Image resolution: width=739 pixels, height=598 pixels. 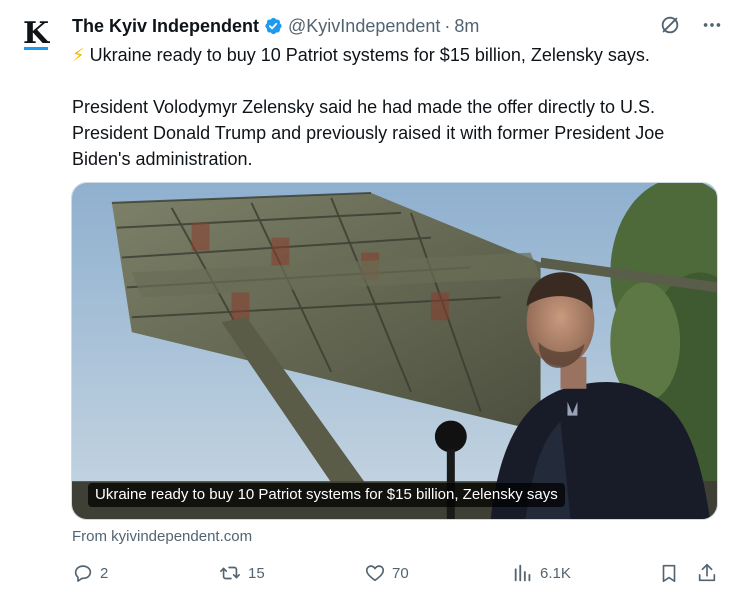 What do you see at coordinates (712, 25) in the screenshot?
I see `more-icon` at bounding box center [712, 25].